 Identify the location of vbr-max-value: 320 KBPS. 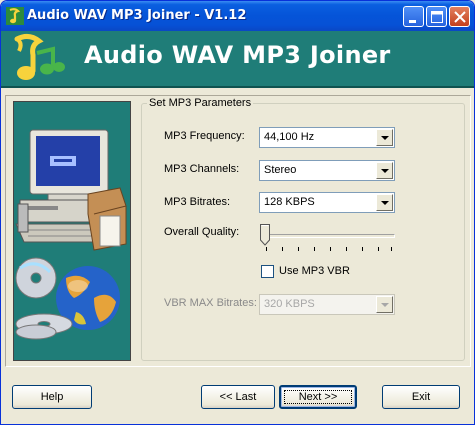
(289, 304).